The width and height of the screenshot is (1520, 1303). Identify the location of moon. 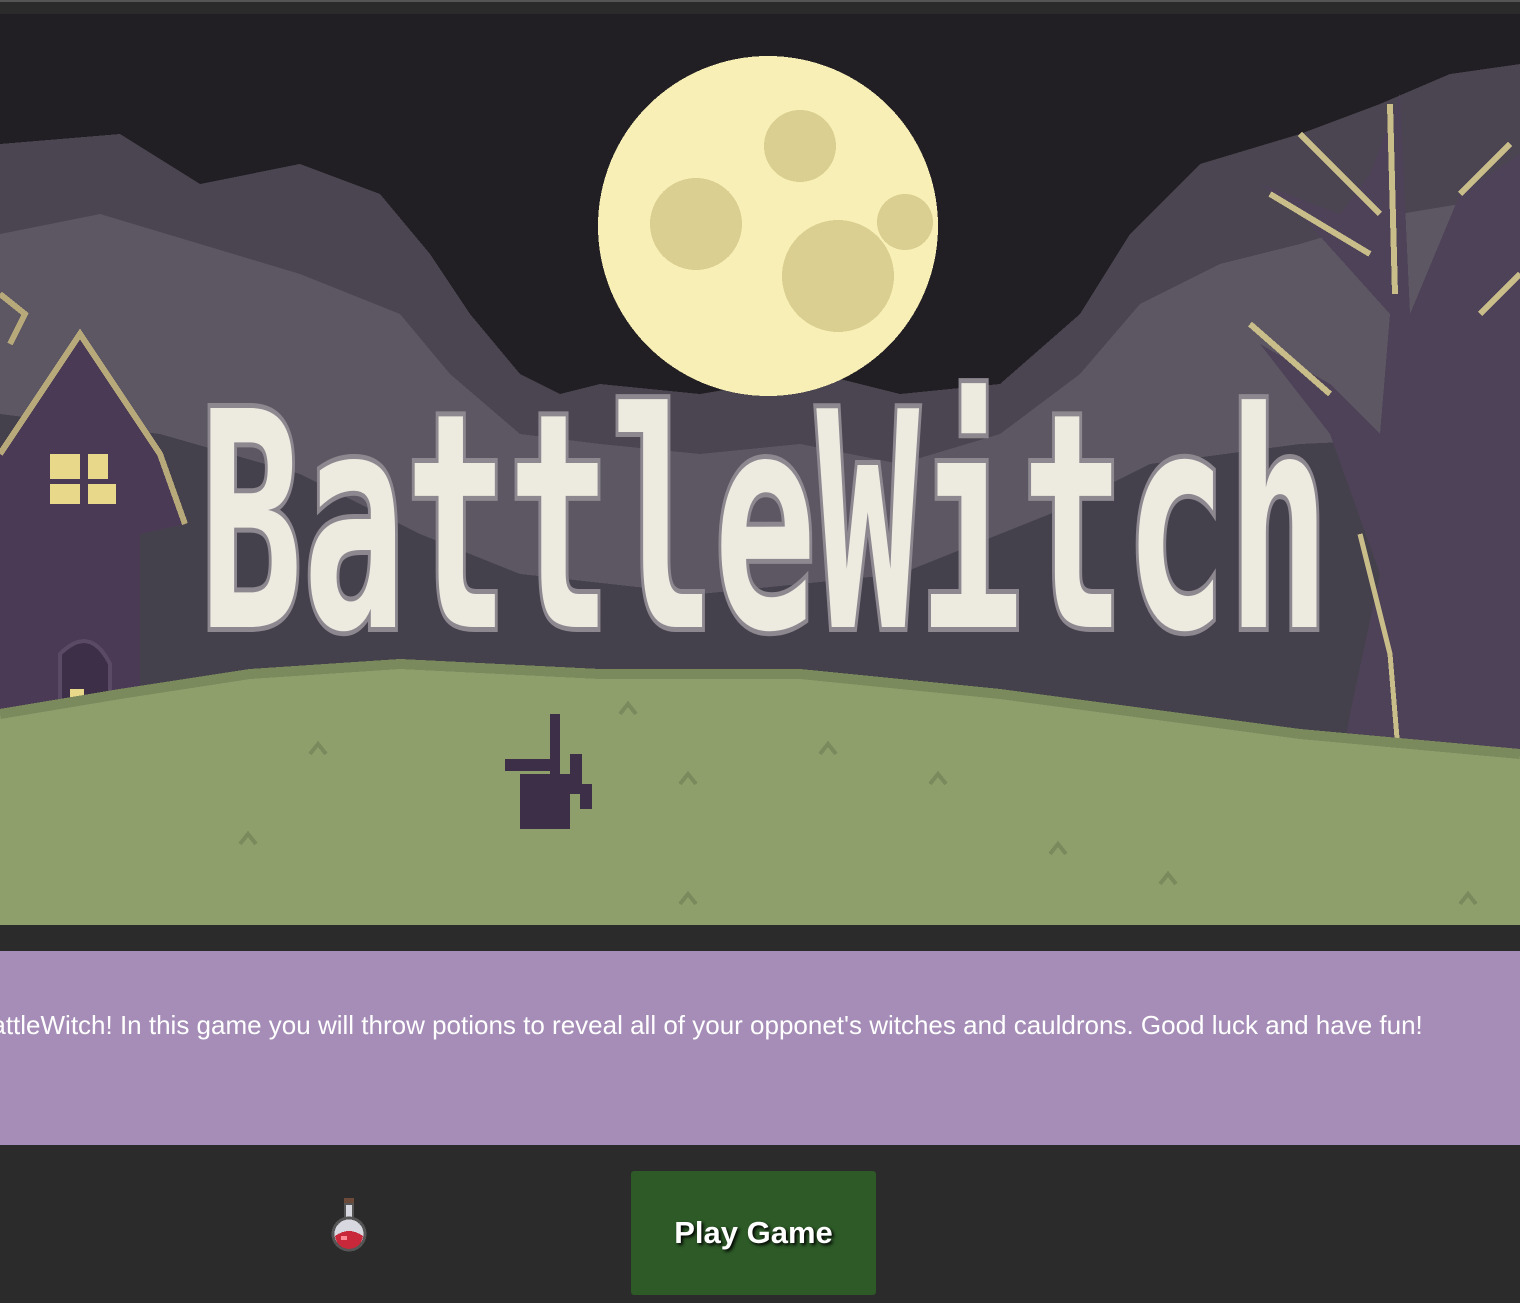
(768, 226).